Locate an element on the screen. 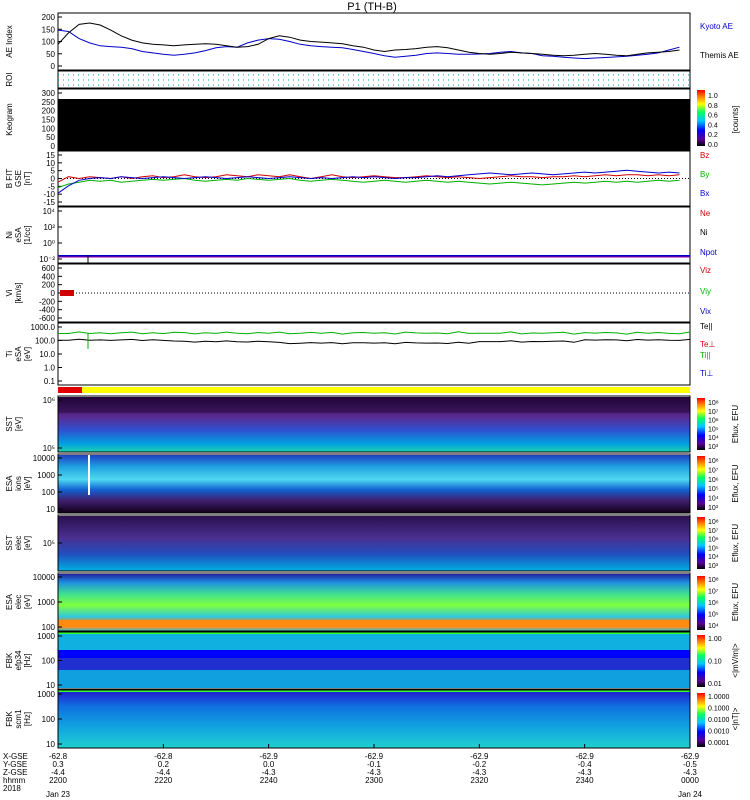 Image resolution: width=750 pixels, height=800 pixels. ylabel-sst_i-1: [eV] is located at coordinates (18, 424).